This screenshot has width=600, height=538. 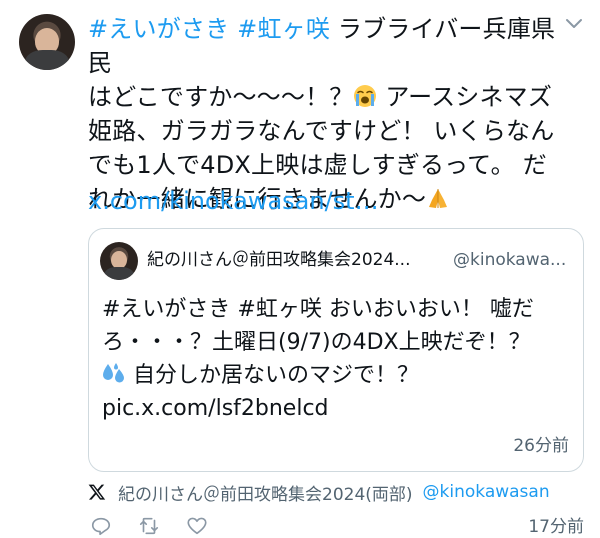 I want to click on attribution-handle: @kinokawasan, so click(x=486, y=492).